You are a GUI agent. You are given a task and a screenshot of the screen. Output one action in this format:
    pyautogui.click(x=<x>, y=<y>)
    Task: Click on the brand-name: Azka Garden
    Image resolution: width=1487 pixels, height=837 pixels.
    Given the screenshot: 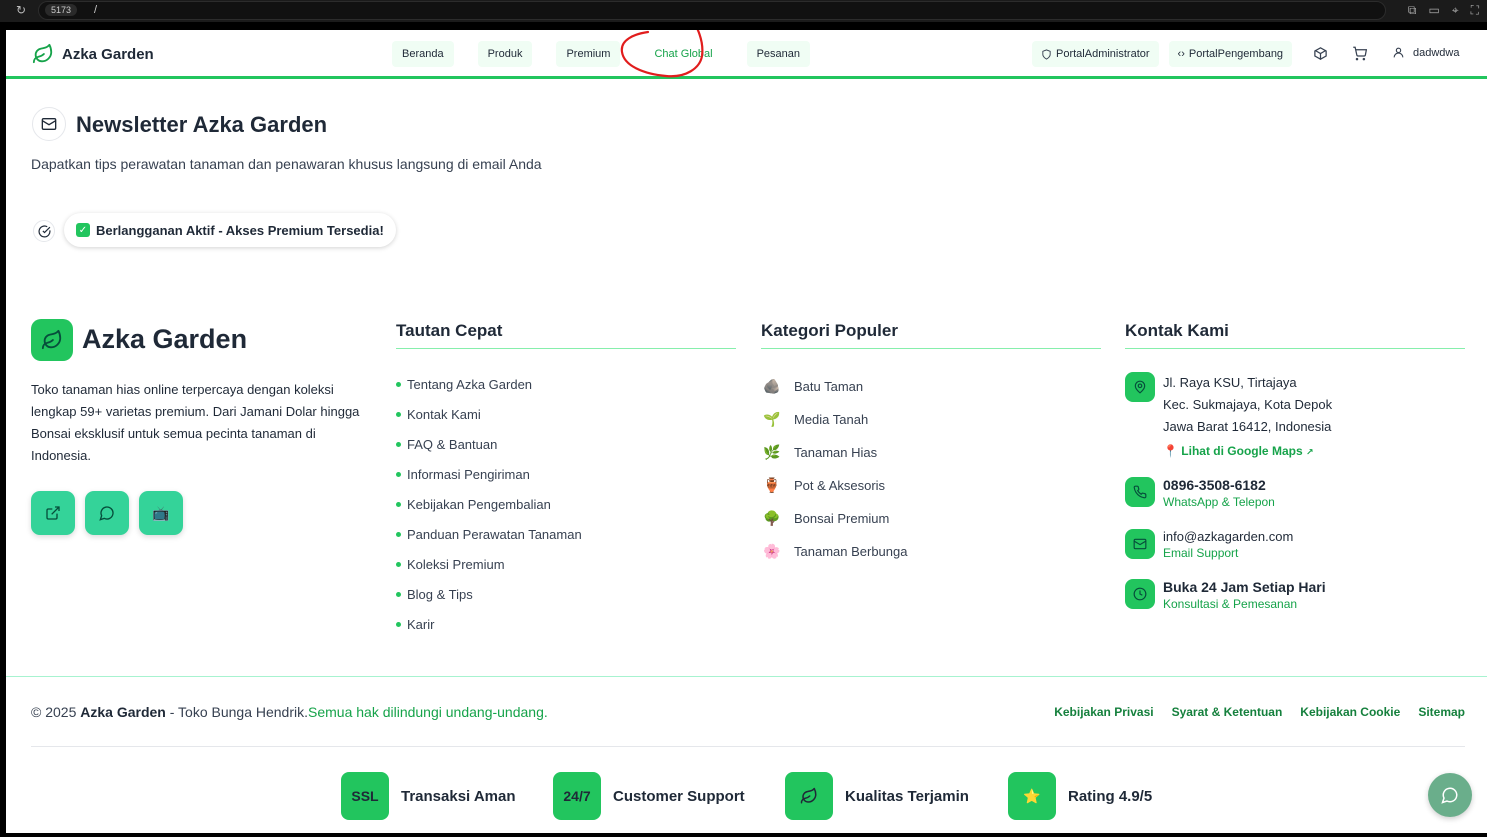 What is the action you would take?
    pyautogui.click(x=108, y=54)
    